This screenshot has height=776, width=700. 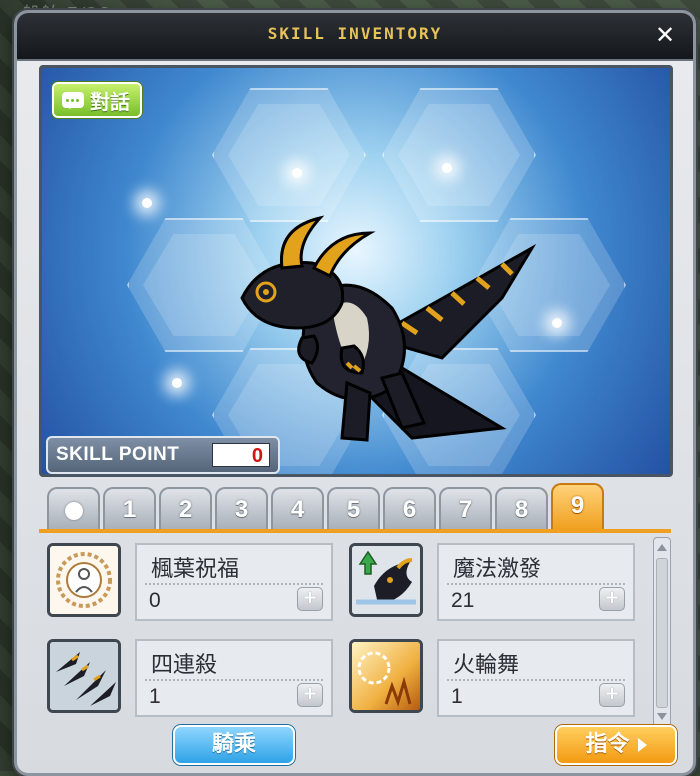 What do you see at coordinates (662, 716) in the screenshot?
I see `scroll-down-icon` at bounding box center [662, 716].